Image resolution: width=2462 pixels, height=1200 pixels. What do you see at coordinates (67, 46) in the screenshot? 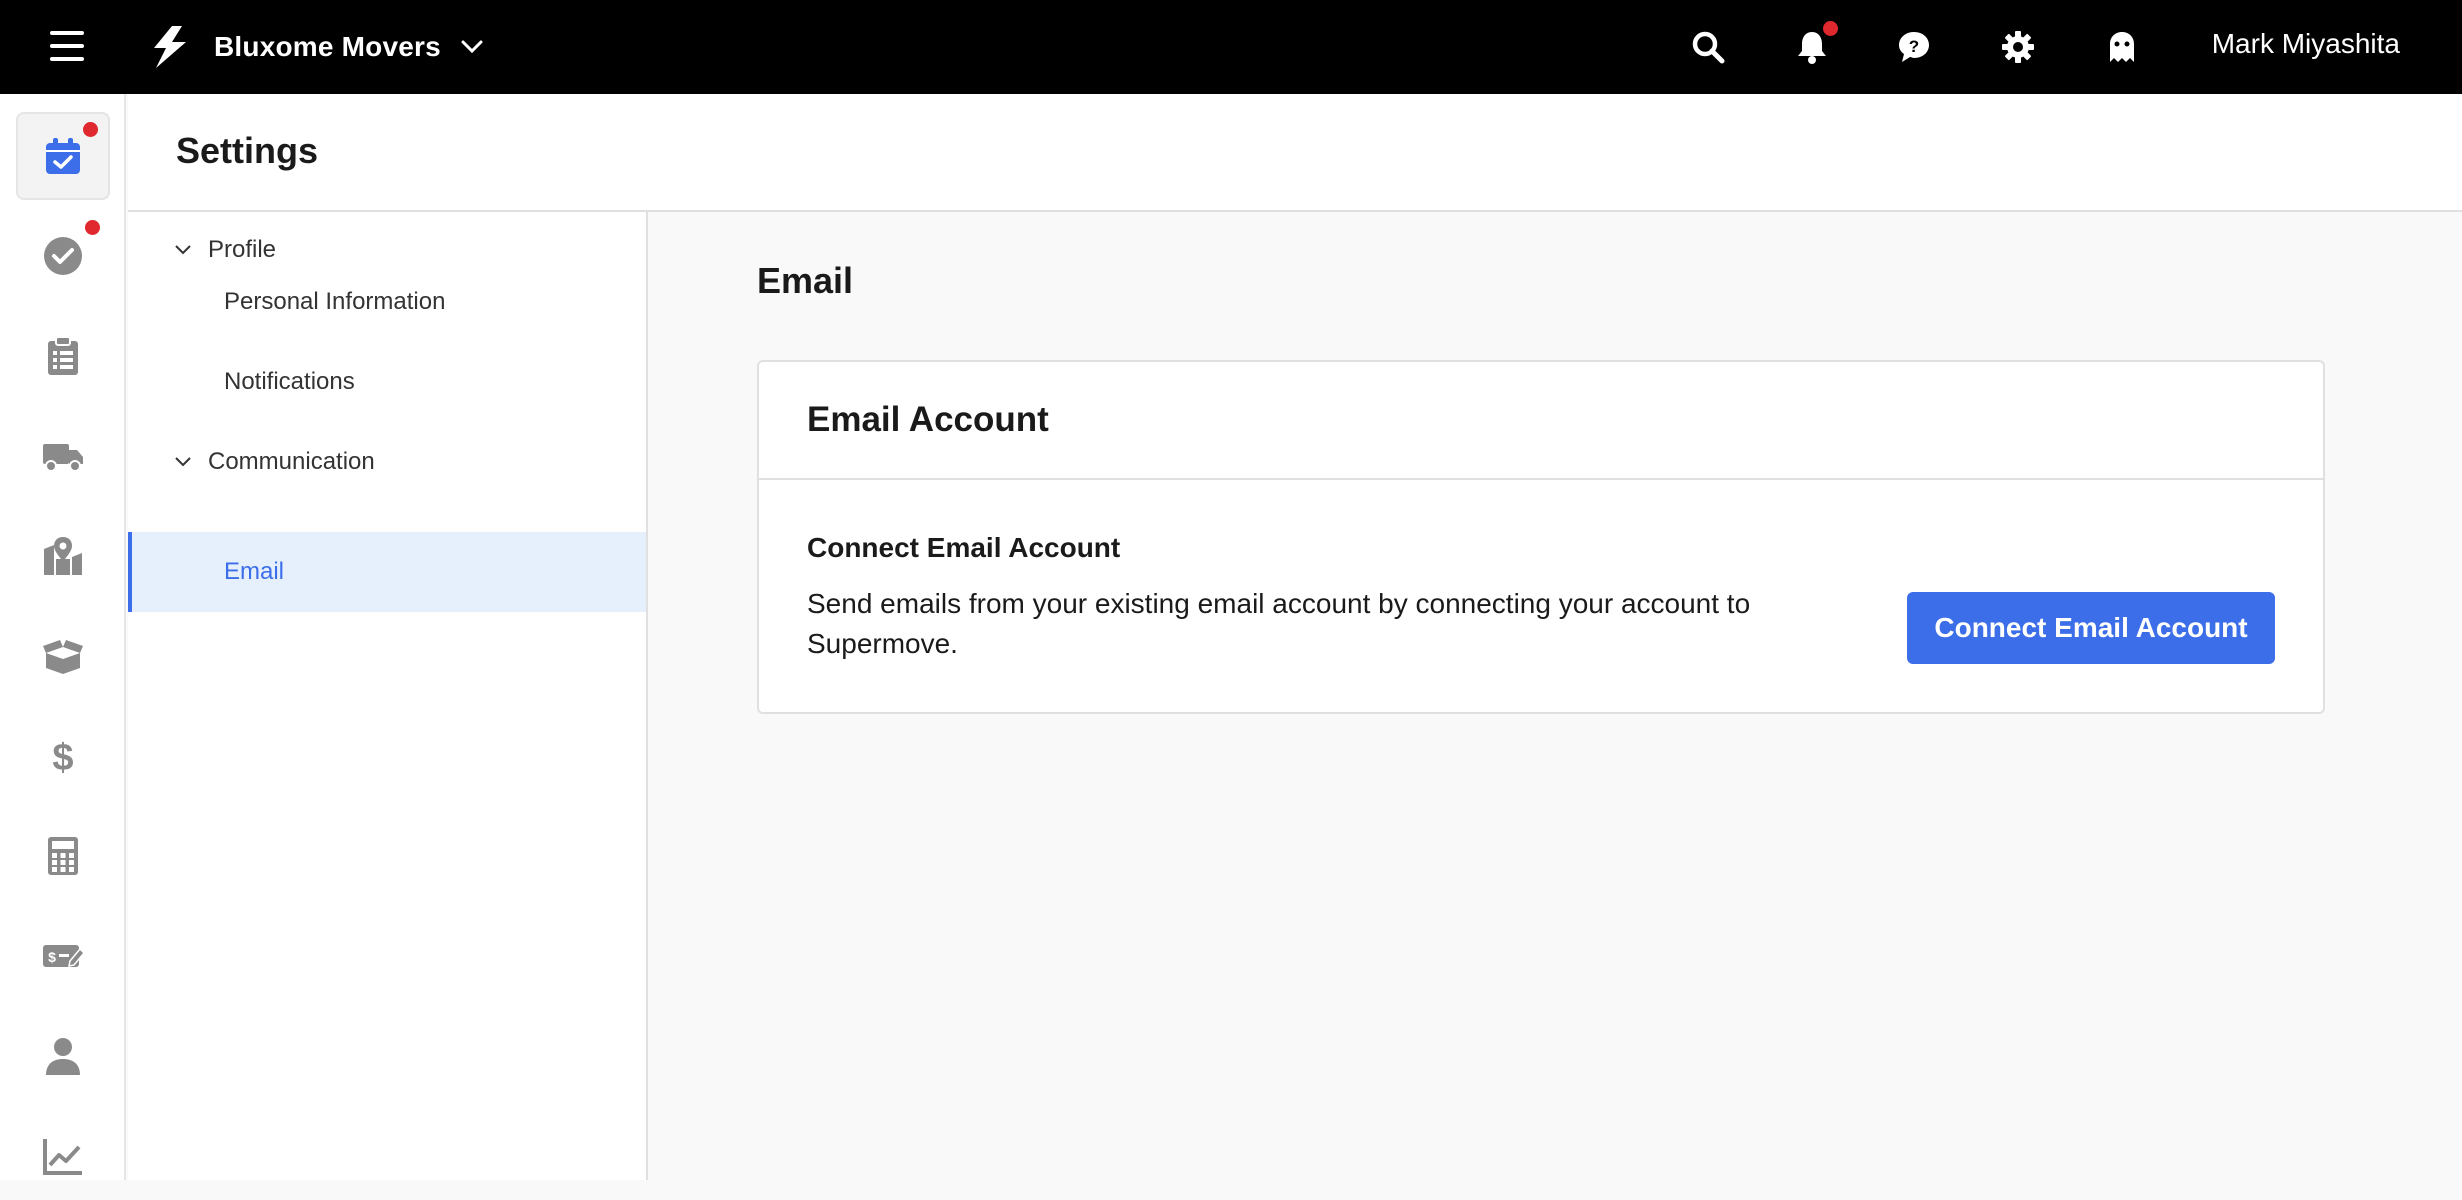
I see `menu-icon` at bounding box center [67, 46].